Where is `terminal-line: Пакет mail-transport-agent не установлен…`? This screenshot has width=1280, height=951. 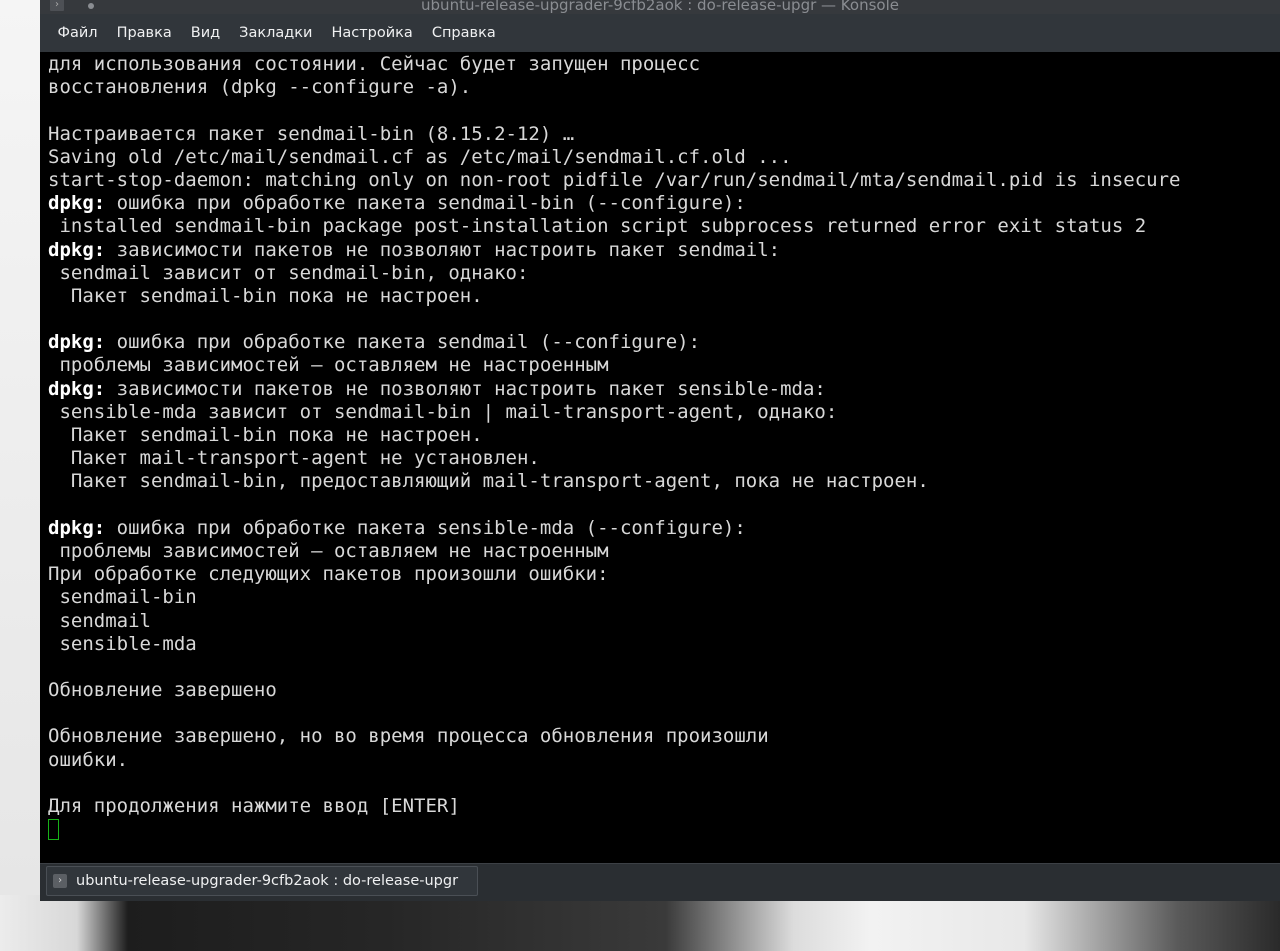
terminal-line: Пакет mail-transport-agent не установлен… is located at coordinates (664, 458).